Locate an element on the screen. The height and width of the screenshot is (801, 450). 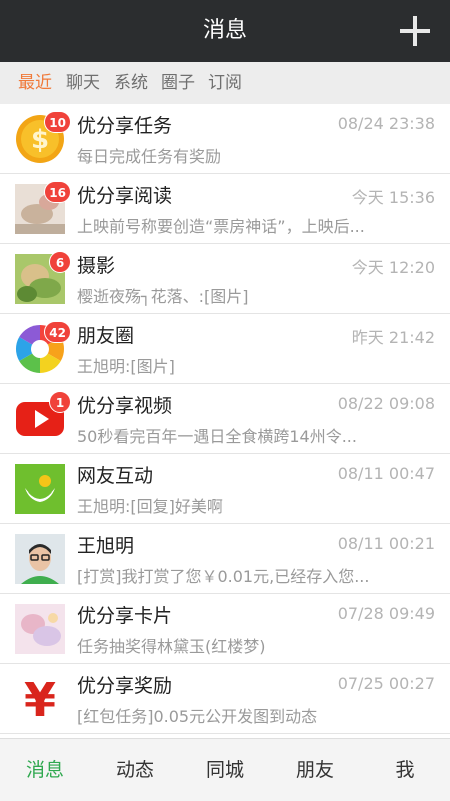
conversation-time: 今天 15:36 is located at coordinates (393, 197).